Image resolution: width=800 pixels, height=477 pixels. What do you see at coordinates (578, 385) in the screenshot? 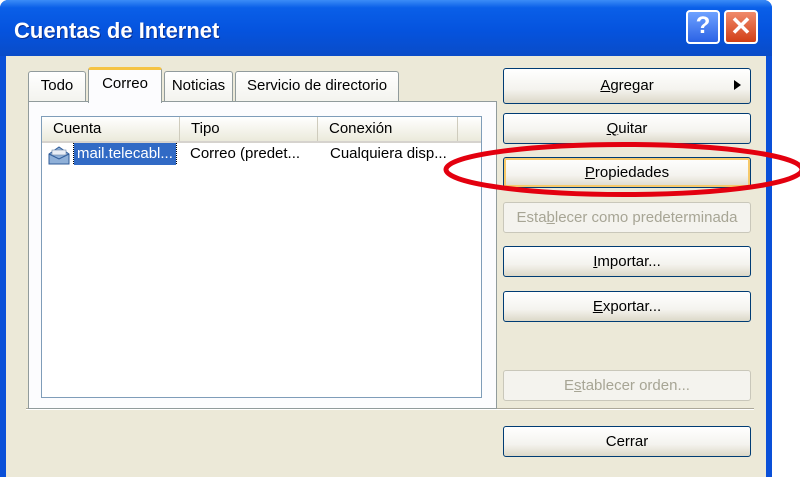
I see `orden-accesskey: s` at bounding box center [578, 385].